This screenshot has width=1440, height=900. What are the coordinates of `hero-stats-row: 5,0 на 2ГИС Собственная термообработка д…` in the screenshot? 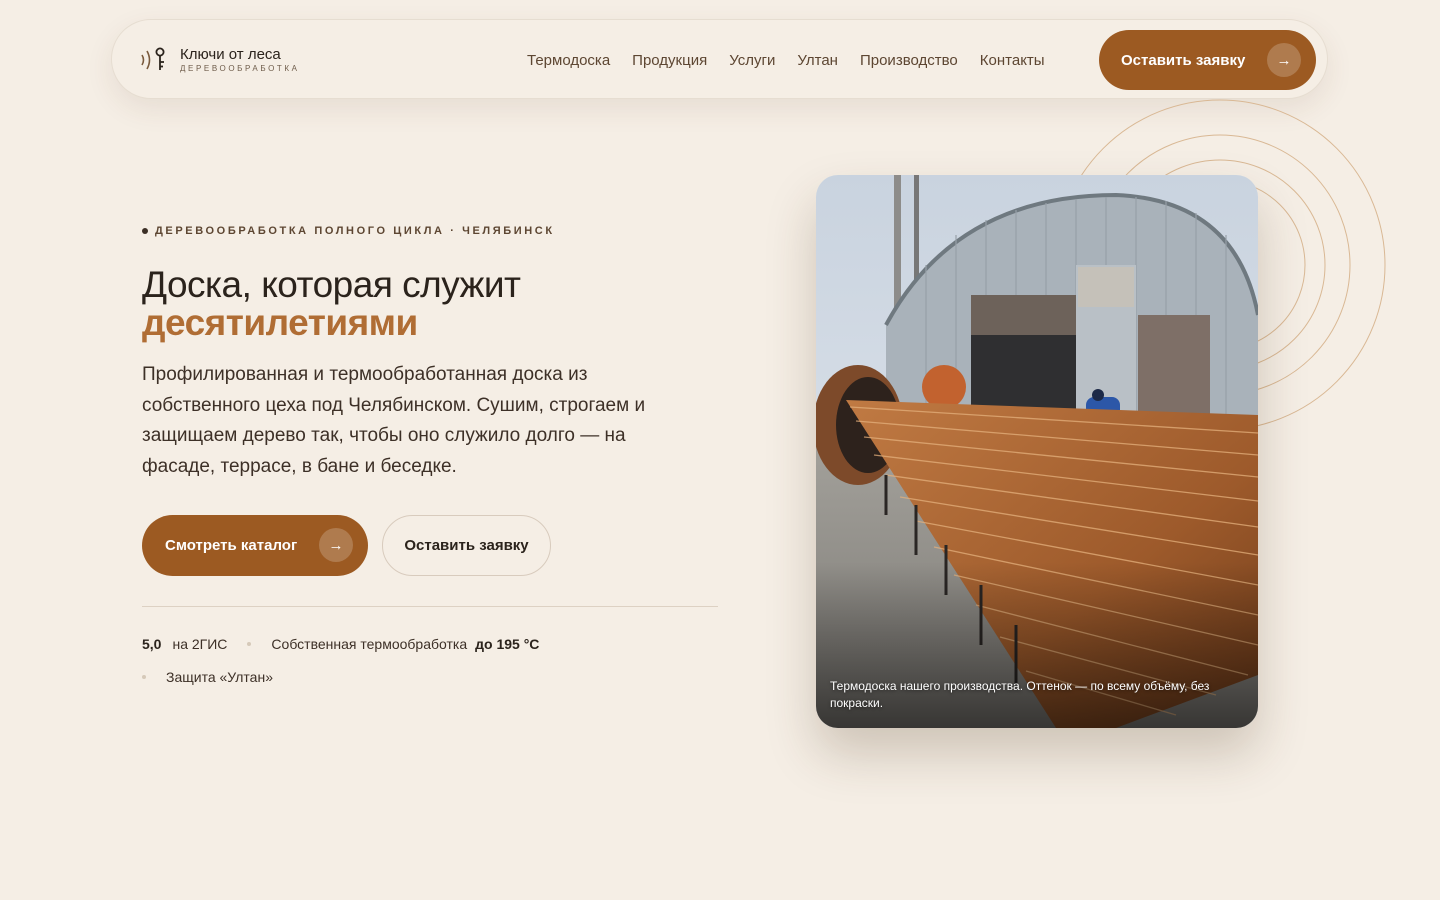 It's located at (340, 644).